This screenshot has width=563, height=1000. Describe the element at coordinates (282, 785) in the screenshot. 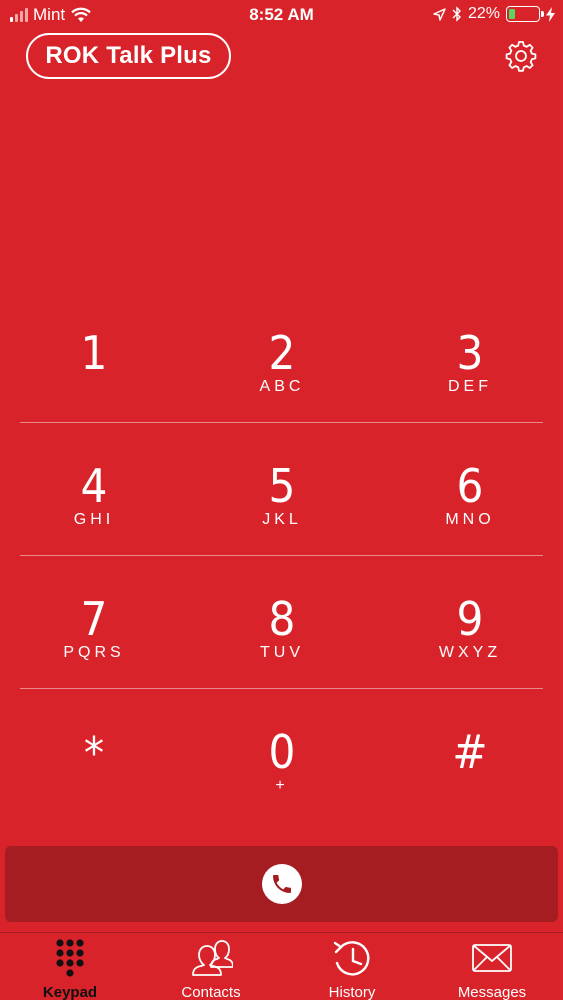

I see `key-letters: +` at that location.